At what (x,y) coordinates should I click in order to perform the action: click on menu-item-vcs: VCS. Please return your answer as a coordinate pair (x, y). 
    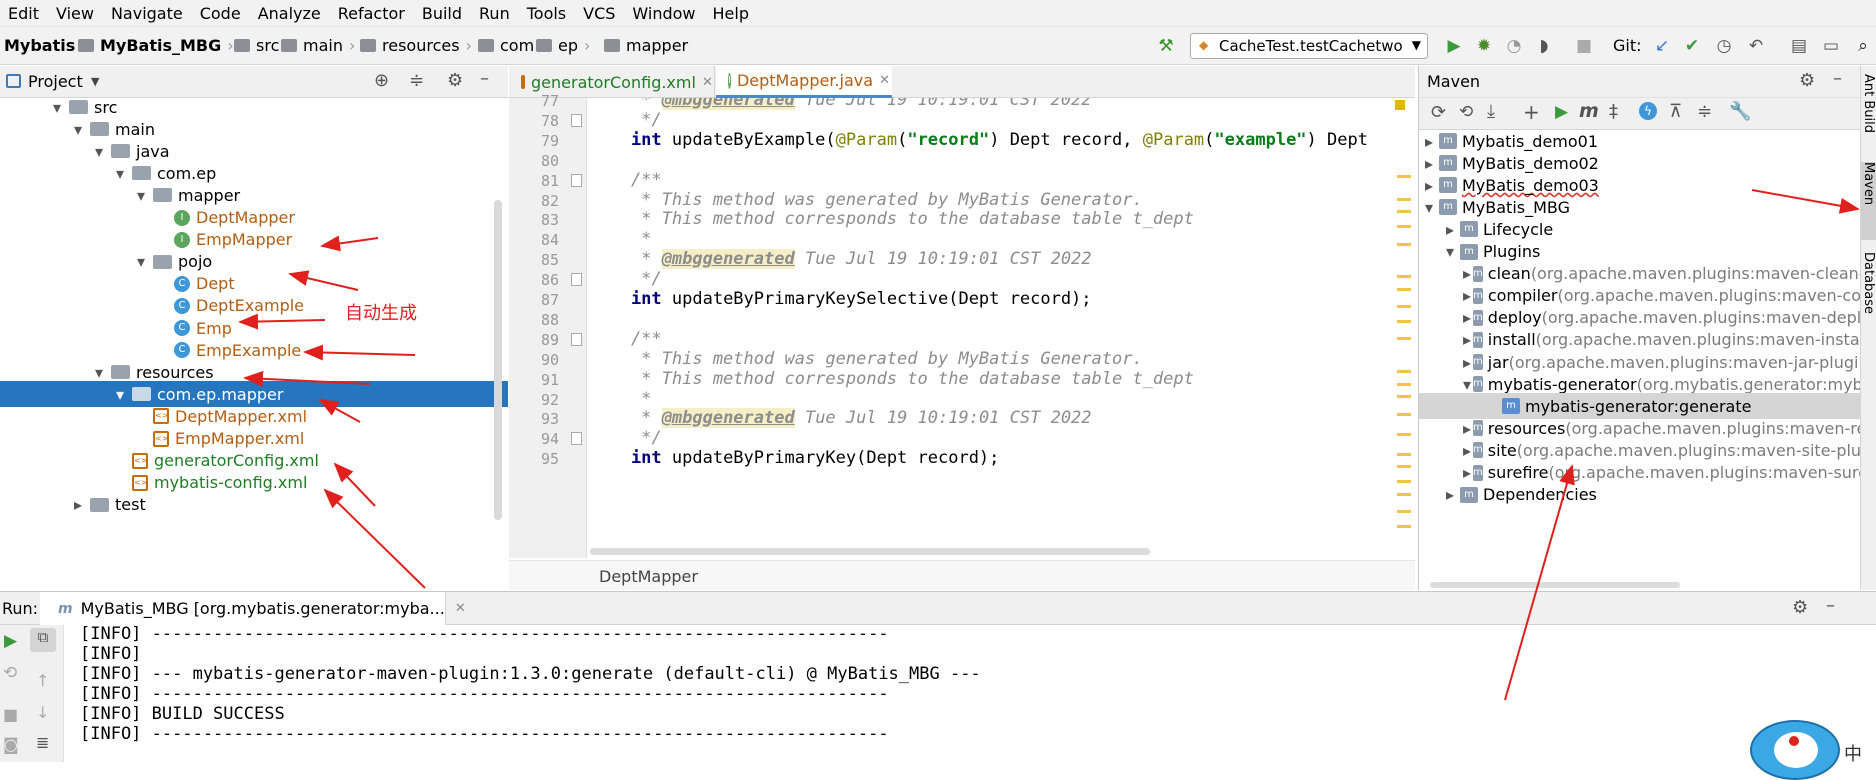
    Looking at the image, I should click on (599, 13).